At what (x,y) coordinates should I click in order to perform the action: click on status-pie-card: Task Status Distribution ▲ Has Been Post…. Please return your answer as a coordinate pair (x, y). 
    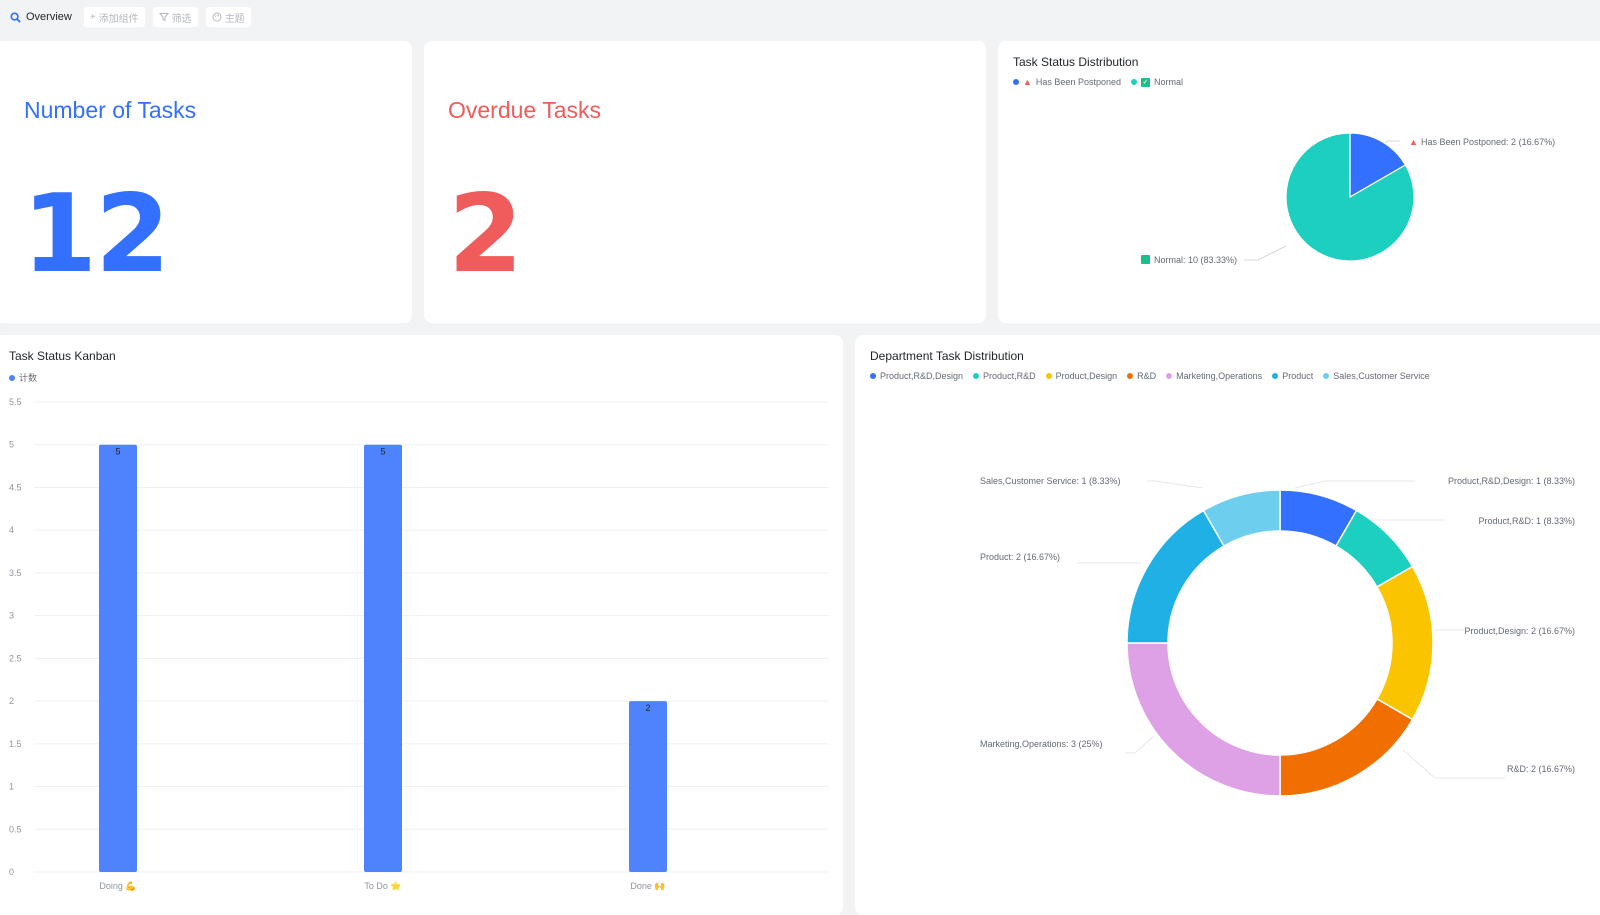
    Looking at the image, I should click on (1299, 182).